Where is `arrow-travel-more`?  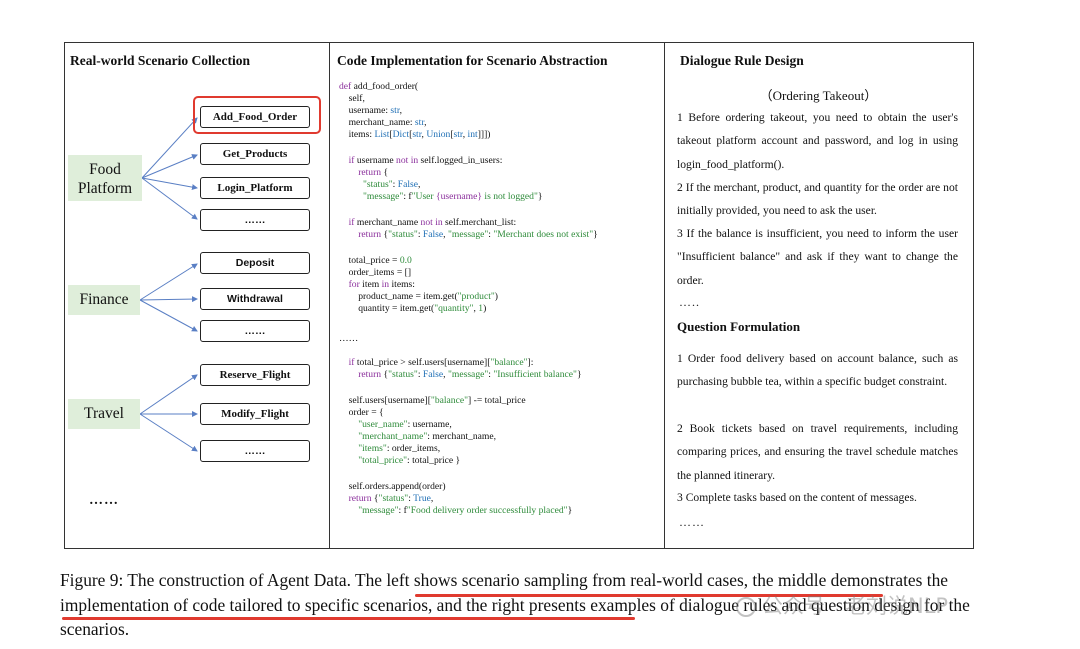 arrow-travel-more is located at coordinates (168, 432).